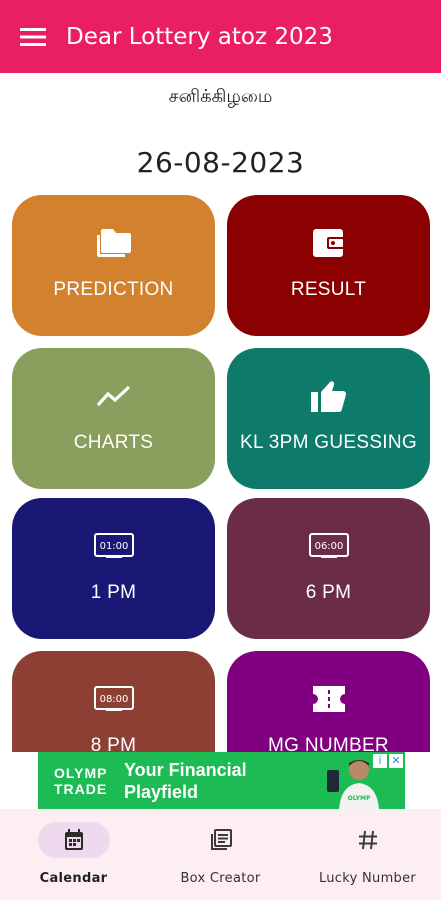 Image resolution: width=441 pixels, height=900 pixels. What do you see at coordinates (185, 769) in the screenshot?
I see `ad-text-line1: Your Financial` at bounding box center [185, 769].